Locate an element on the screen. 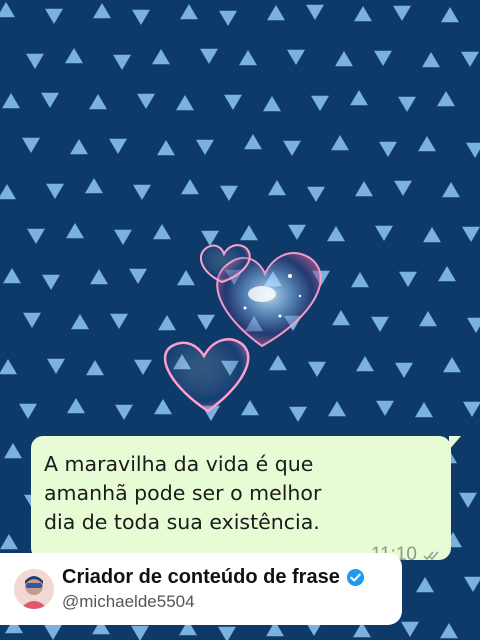 The height and width of the screenshot is (640, 480). verified-badge-icon is located at coordinates (355, 577).